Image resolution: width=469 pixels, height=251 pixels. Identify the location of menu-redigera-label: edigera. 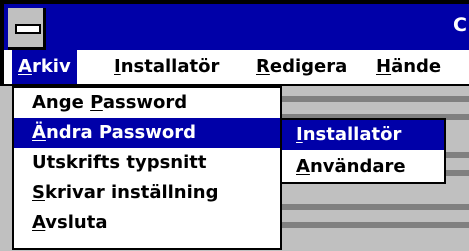
(308, 66).